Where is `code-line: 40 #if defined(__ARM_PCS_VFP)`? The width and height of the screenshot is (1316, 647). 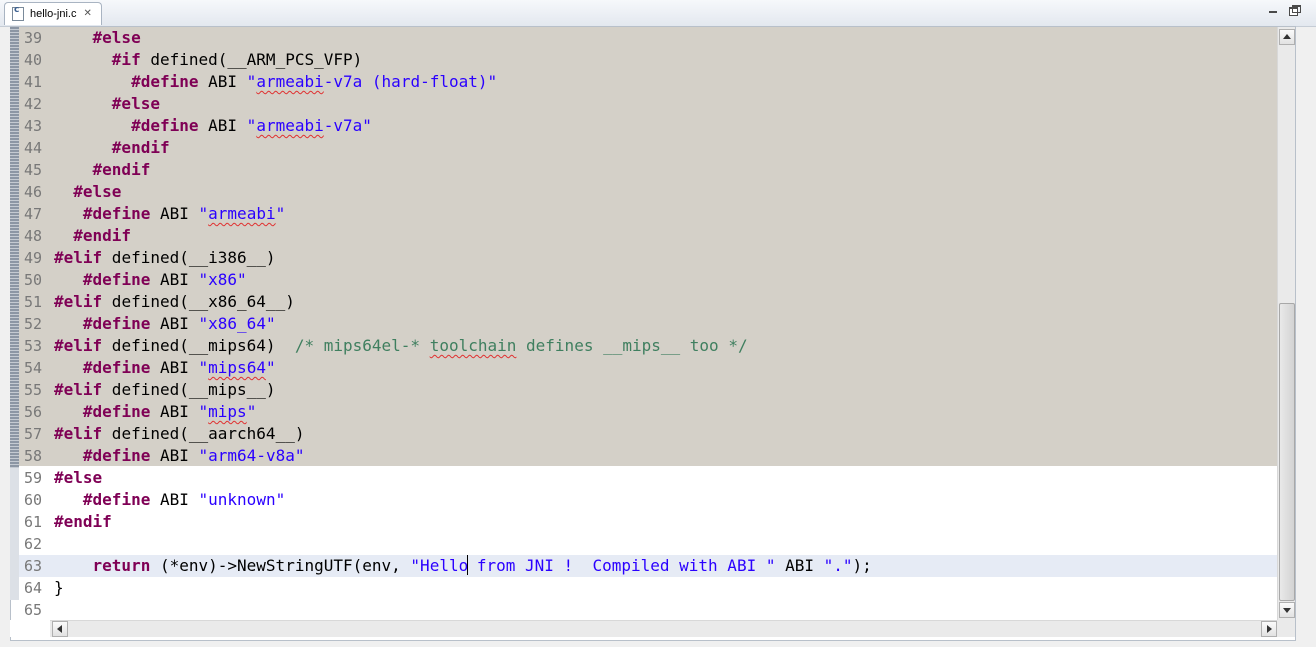 code-line: 40 #if defined(__ARM_PCS_VFP) is located at coordinates (648, 60).